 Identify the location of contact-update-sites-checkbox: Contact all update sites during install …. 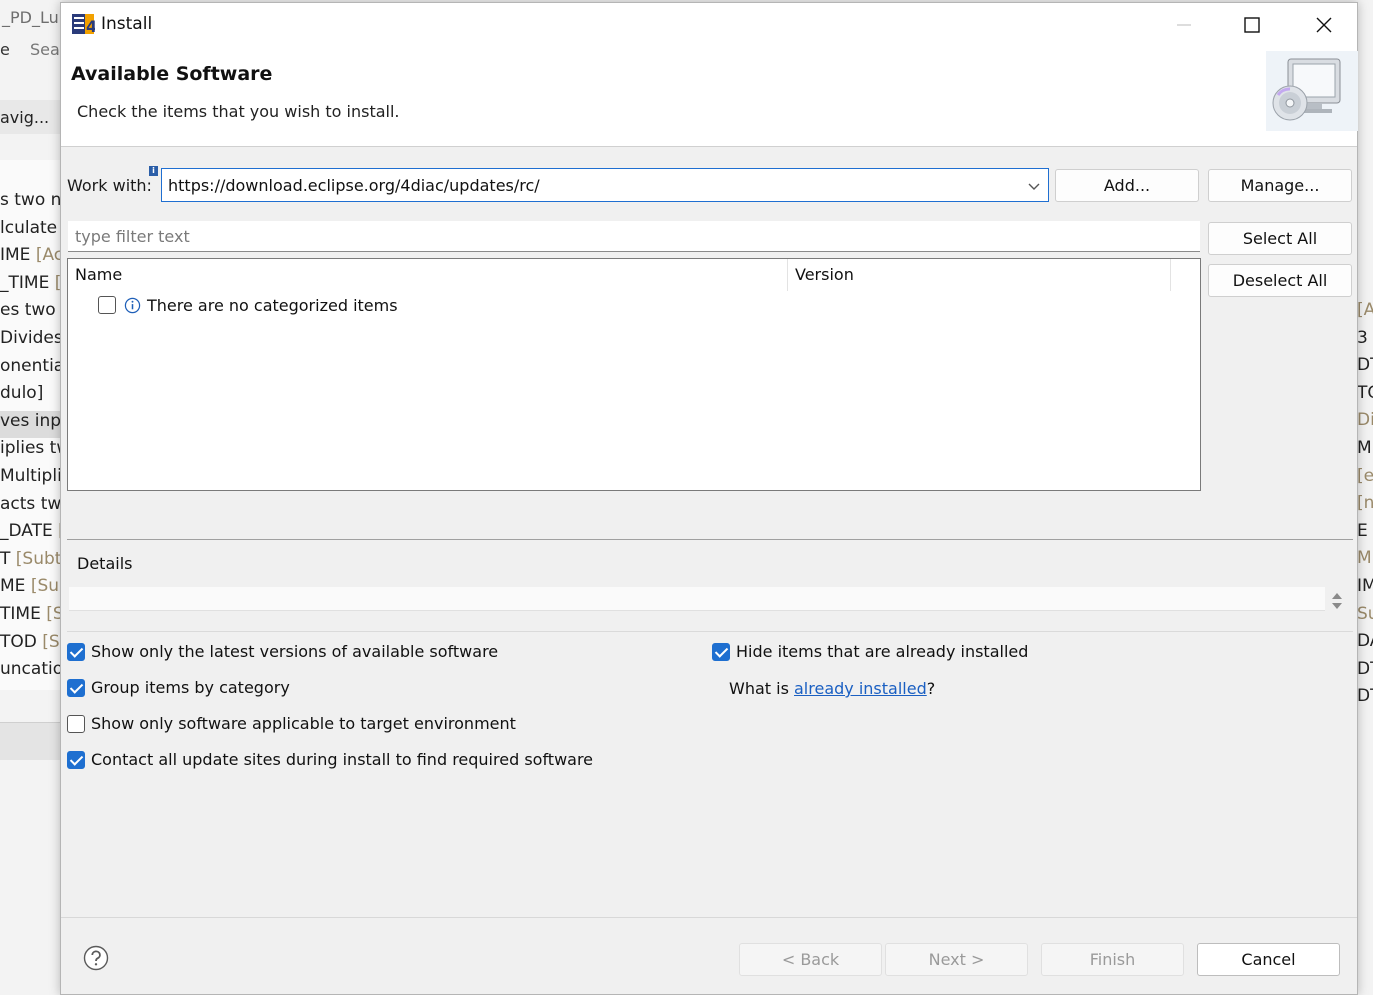
(330, 759).